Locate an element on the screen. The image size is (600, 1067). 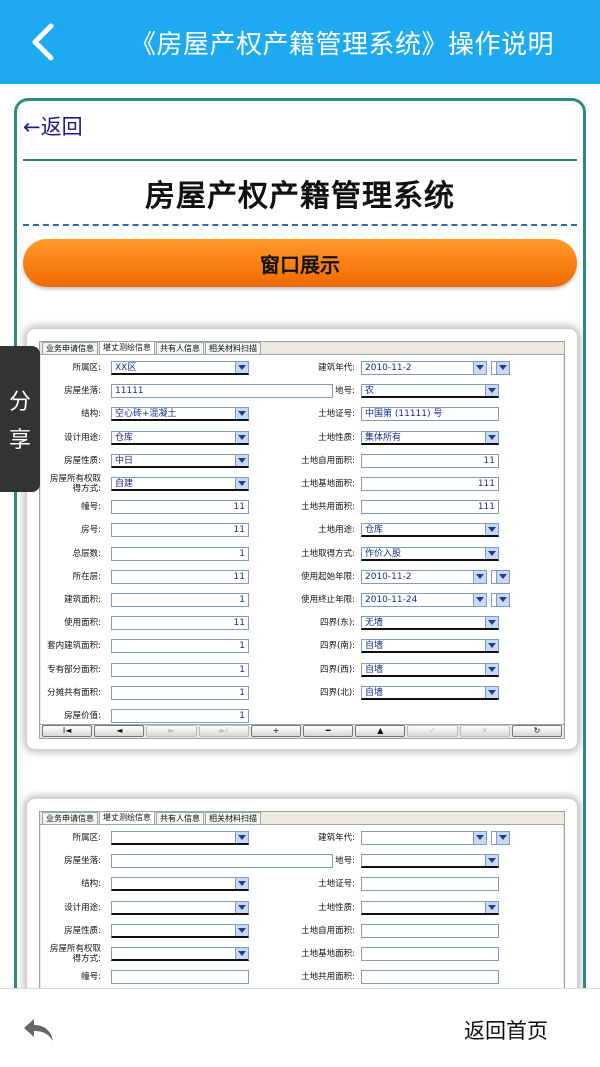
top-bar: 《房屋产权产籍管理系统》操作说明 is located at coordinates (300, 42).